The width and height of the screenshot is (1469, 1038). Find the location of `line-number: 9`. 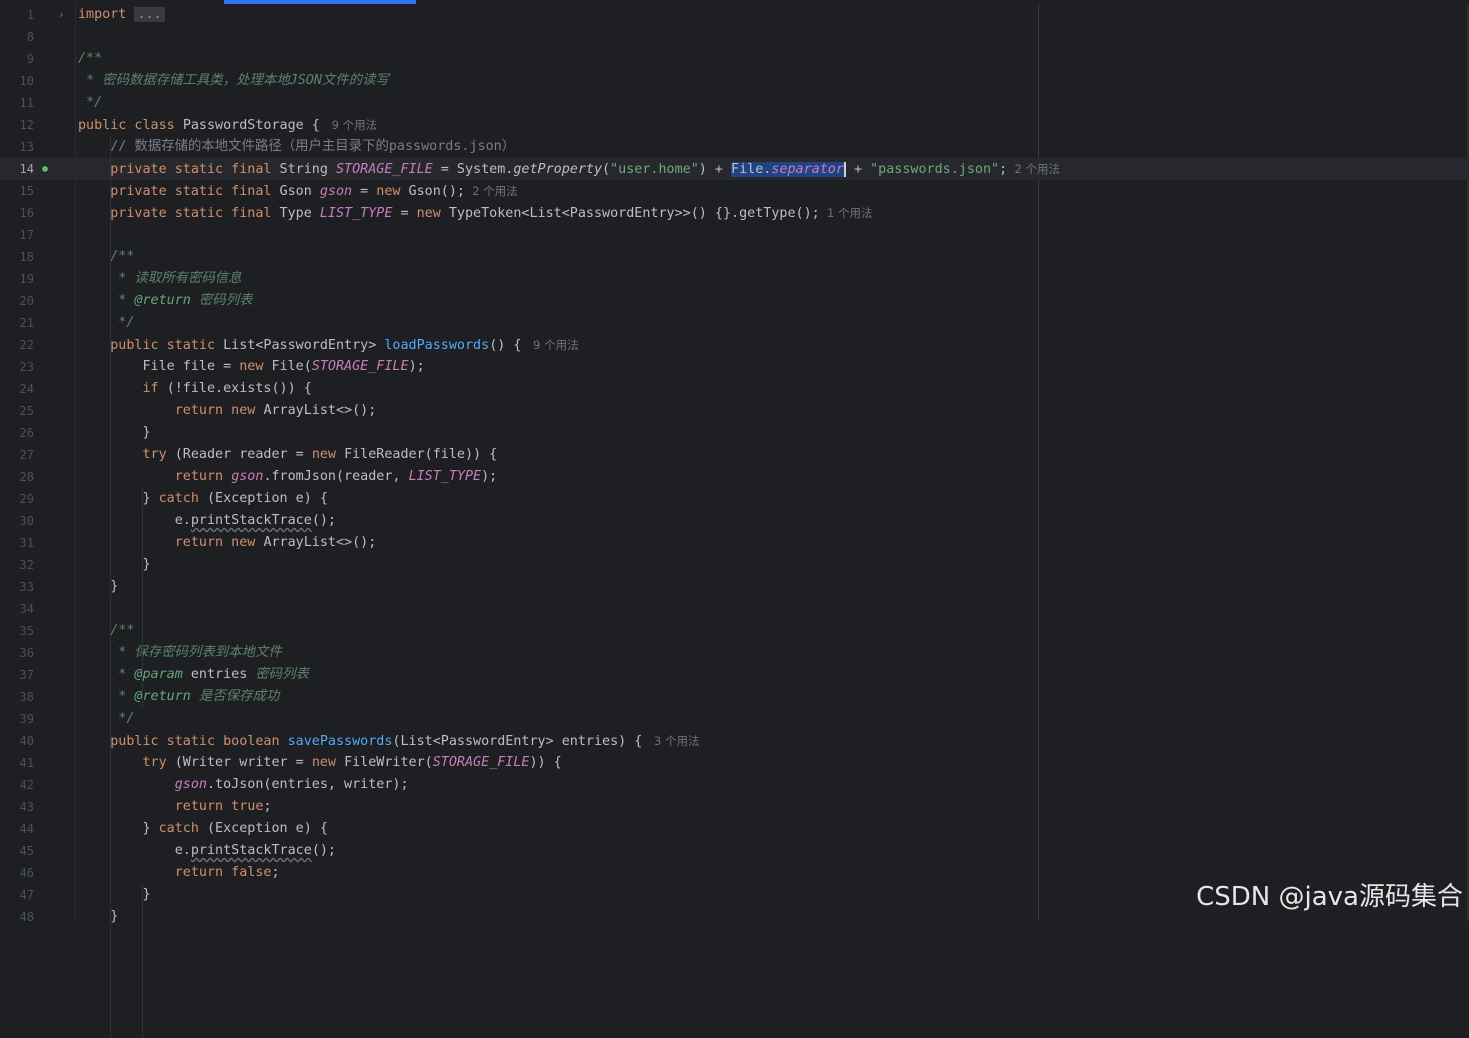

line-number: 9 is located at coordinates (17, 59).